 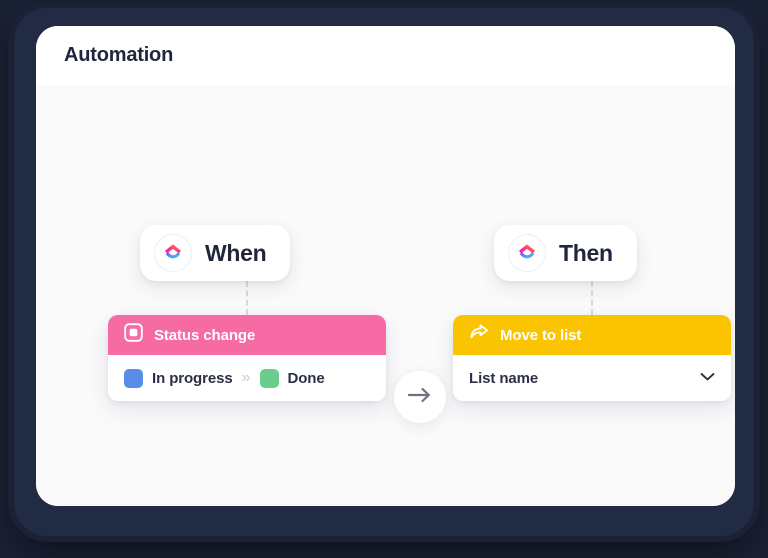 I want to click on trigger-node: Status change In progress » Done, so click(x=247, y=358).